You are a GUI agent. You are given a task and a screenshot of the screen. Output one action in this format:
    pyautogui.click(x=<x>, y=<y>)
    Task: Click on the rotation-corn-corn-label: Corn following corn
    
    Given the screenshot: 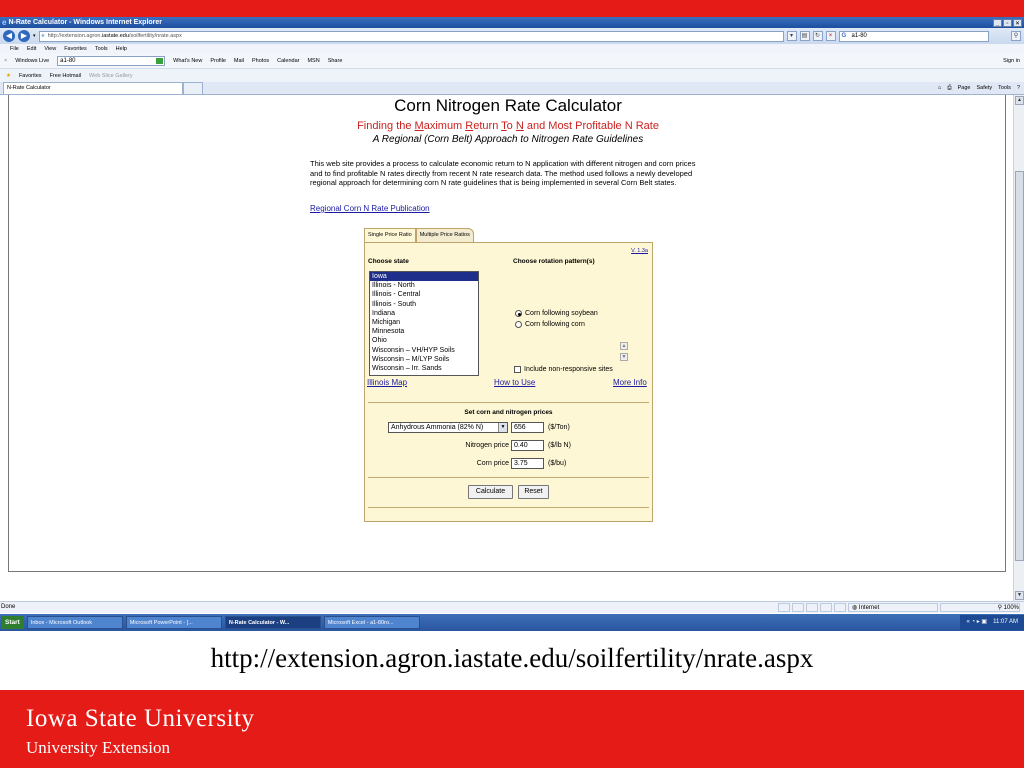 What is the action you would take?
    pyautogui.click(x=555, y=324)
    